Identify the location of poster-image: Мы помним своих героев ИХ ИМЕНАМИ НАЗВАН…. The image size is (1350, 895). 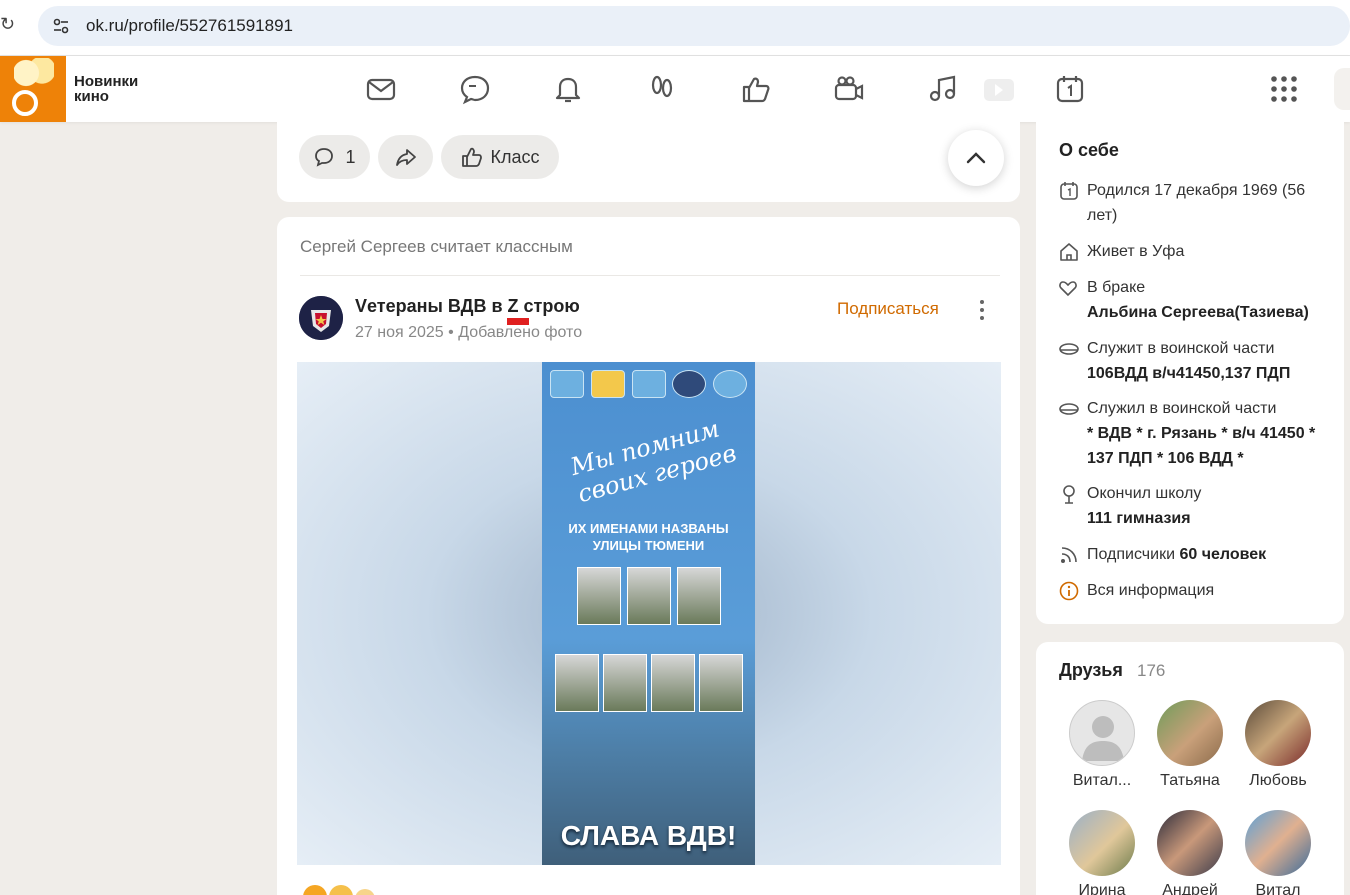
(648, 613).